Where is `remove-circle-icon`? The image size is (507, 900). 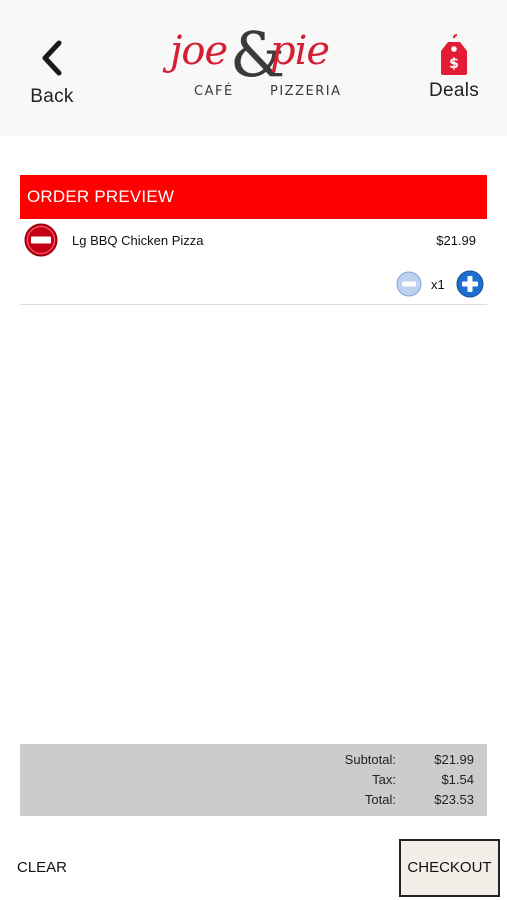 remove-circle-icon is located at coordinates (41, 240).